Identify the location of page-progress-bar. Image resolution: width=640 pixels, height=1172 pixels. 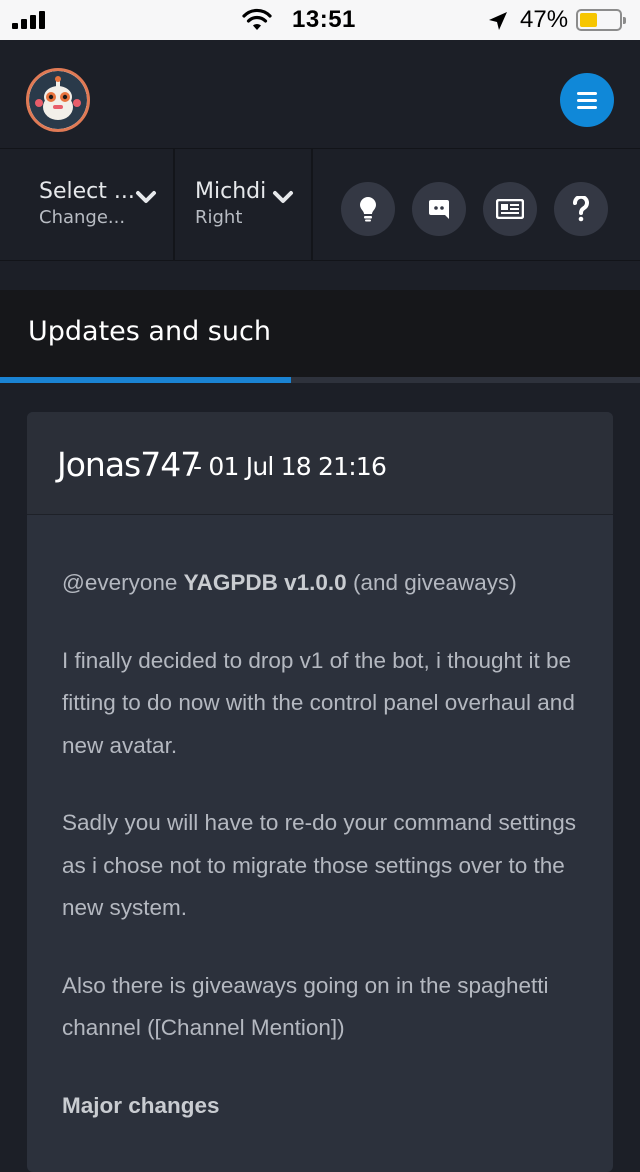
(320, 380).